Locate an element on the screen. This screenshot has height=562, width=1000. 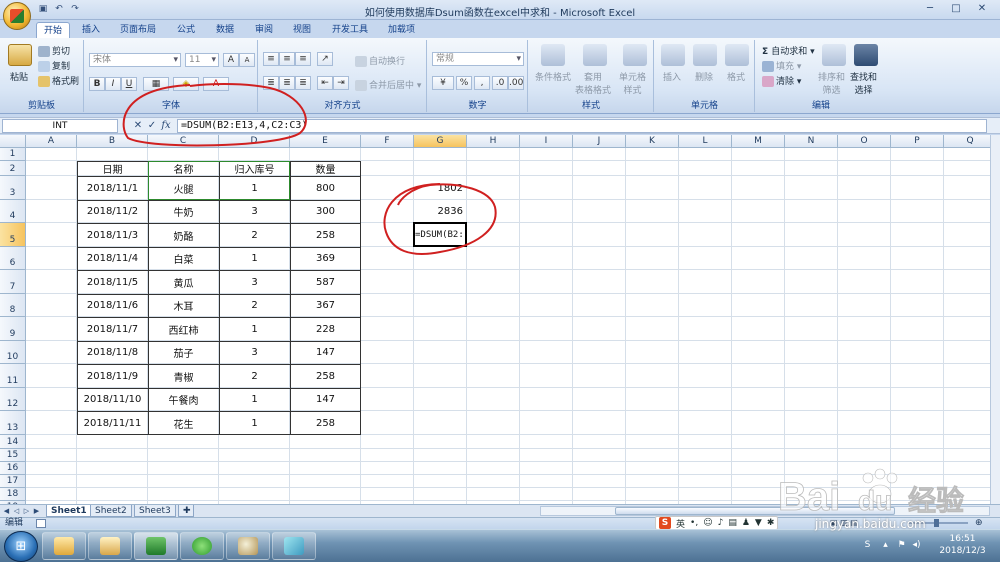
horizontal-scrollbar is located at coordinates (765, 511).